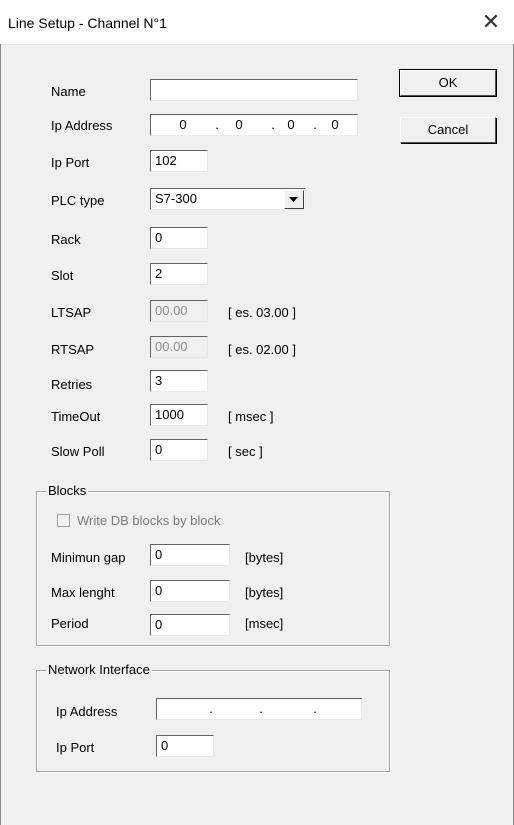 Image resolution: width=514 pixels, height=825 pixels. Describe the element at coordinates (72, 384) in the screenshot. I see `retries-label: Retries` at that location.